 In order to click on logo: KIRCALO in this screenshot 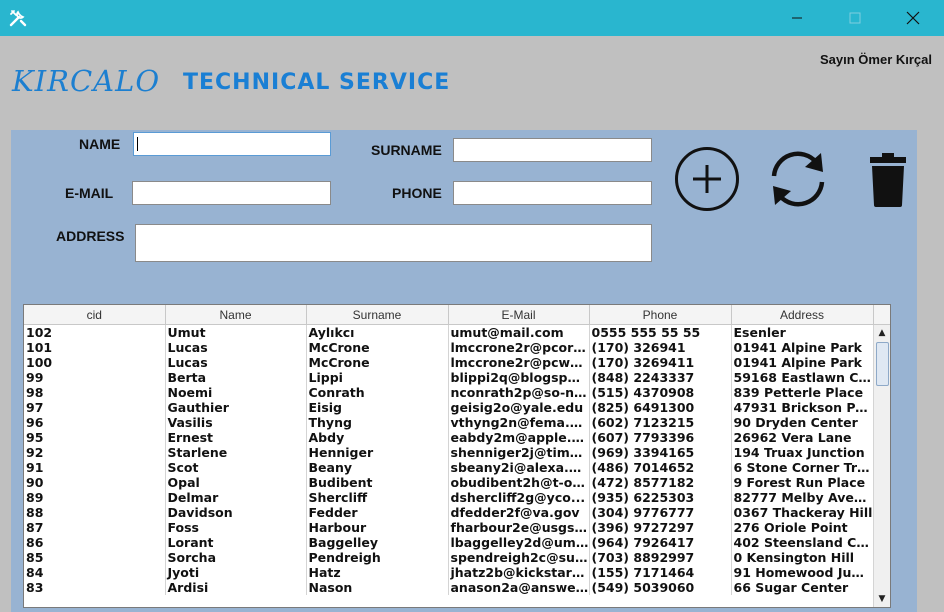, I will do `click(86, 81)`.